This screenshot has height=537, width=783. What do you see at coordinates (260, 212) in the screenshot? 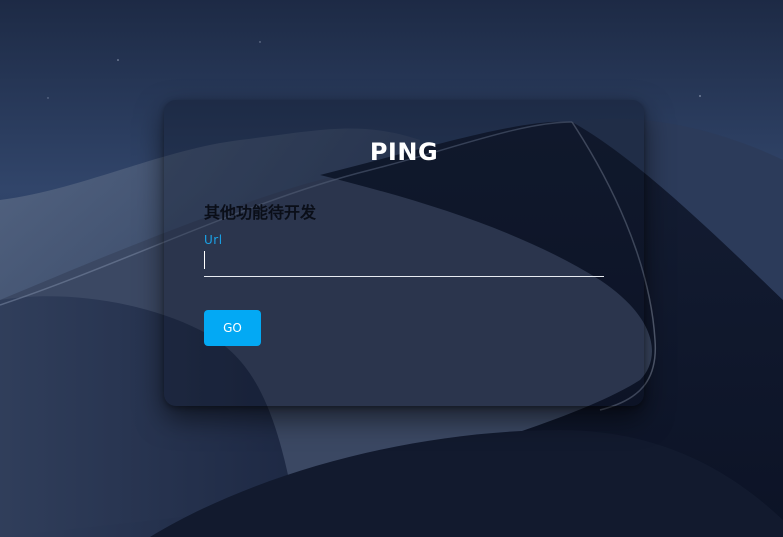
I see `pending-features-notice: 其他功能待开发` at bounding box center [260, 212].